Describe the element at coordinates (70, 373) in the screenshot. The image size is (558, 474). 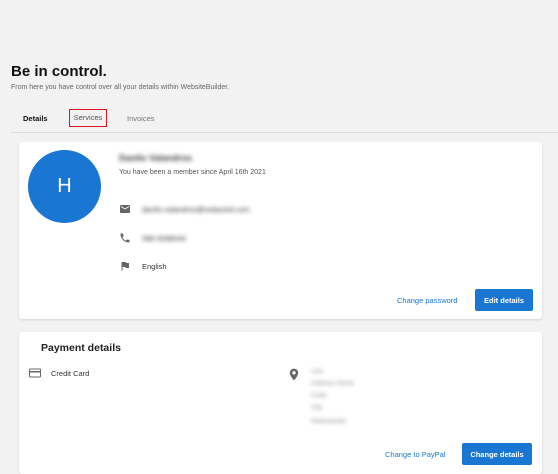
I see `payment-method-label: Credit Card` at that location.